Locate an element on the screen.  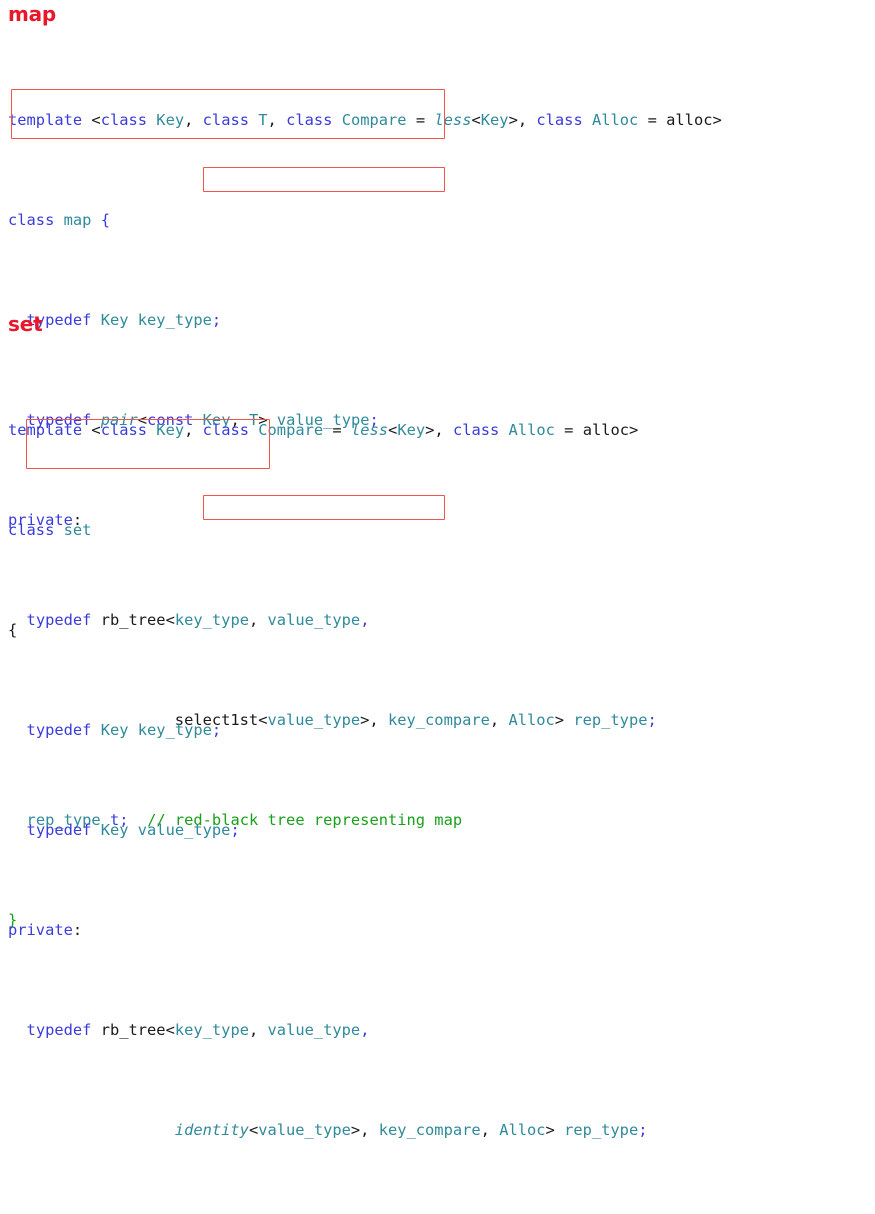
tok-rep-type: rep_type is located at coordinates (601, 1130).